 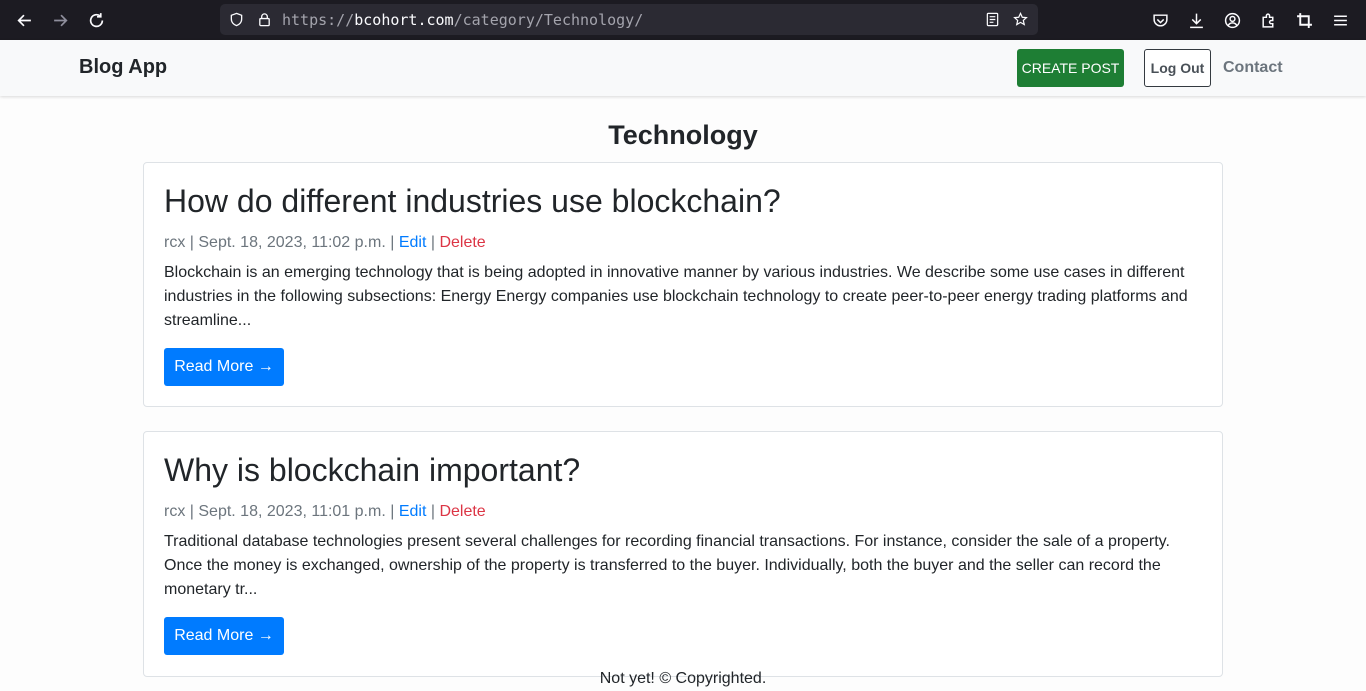 What do you see at coordinates (683, 678) in the screenshot?
I see `footer-copyright: Not yet! © Copyrighted.` at bounding box center [683, 678].